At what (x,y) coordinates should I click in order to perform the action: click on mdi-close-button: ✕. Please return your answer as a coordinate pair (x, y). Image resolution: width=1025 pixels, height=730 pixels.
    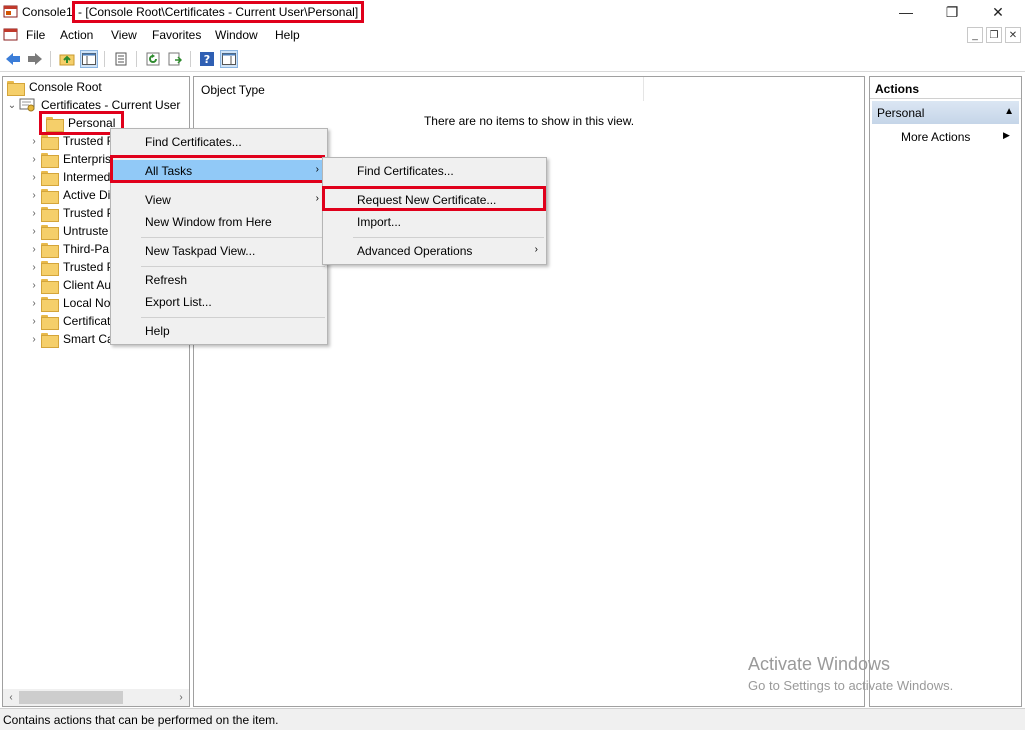
    Looking at the image, I should click on (1013, 35).